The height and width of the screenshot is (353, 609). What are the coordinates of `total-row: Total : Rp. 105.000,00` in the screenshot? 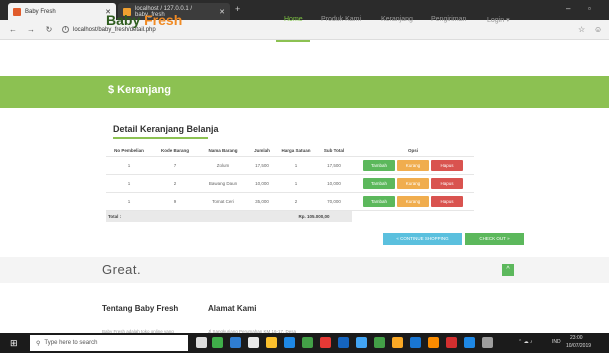 It's located at (290, 215).